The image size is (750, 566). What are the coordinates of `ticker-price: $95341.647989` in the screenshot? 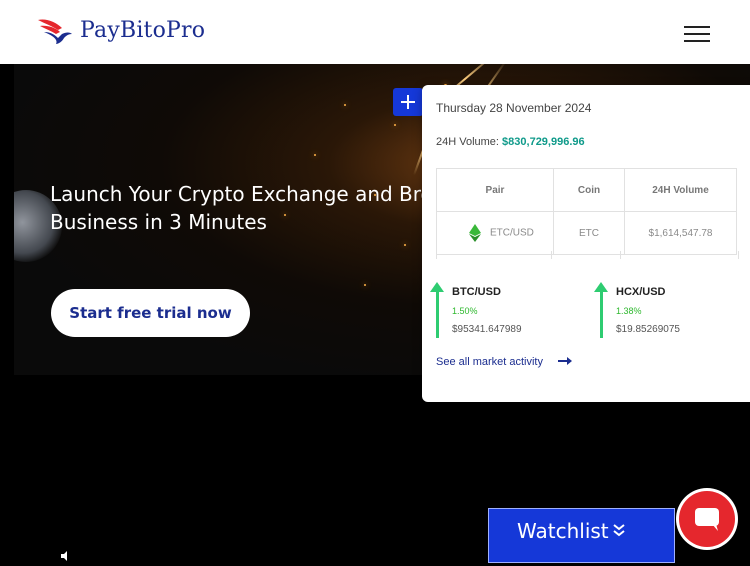 It's located at (487, 329).